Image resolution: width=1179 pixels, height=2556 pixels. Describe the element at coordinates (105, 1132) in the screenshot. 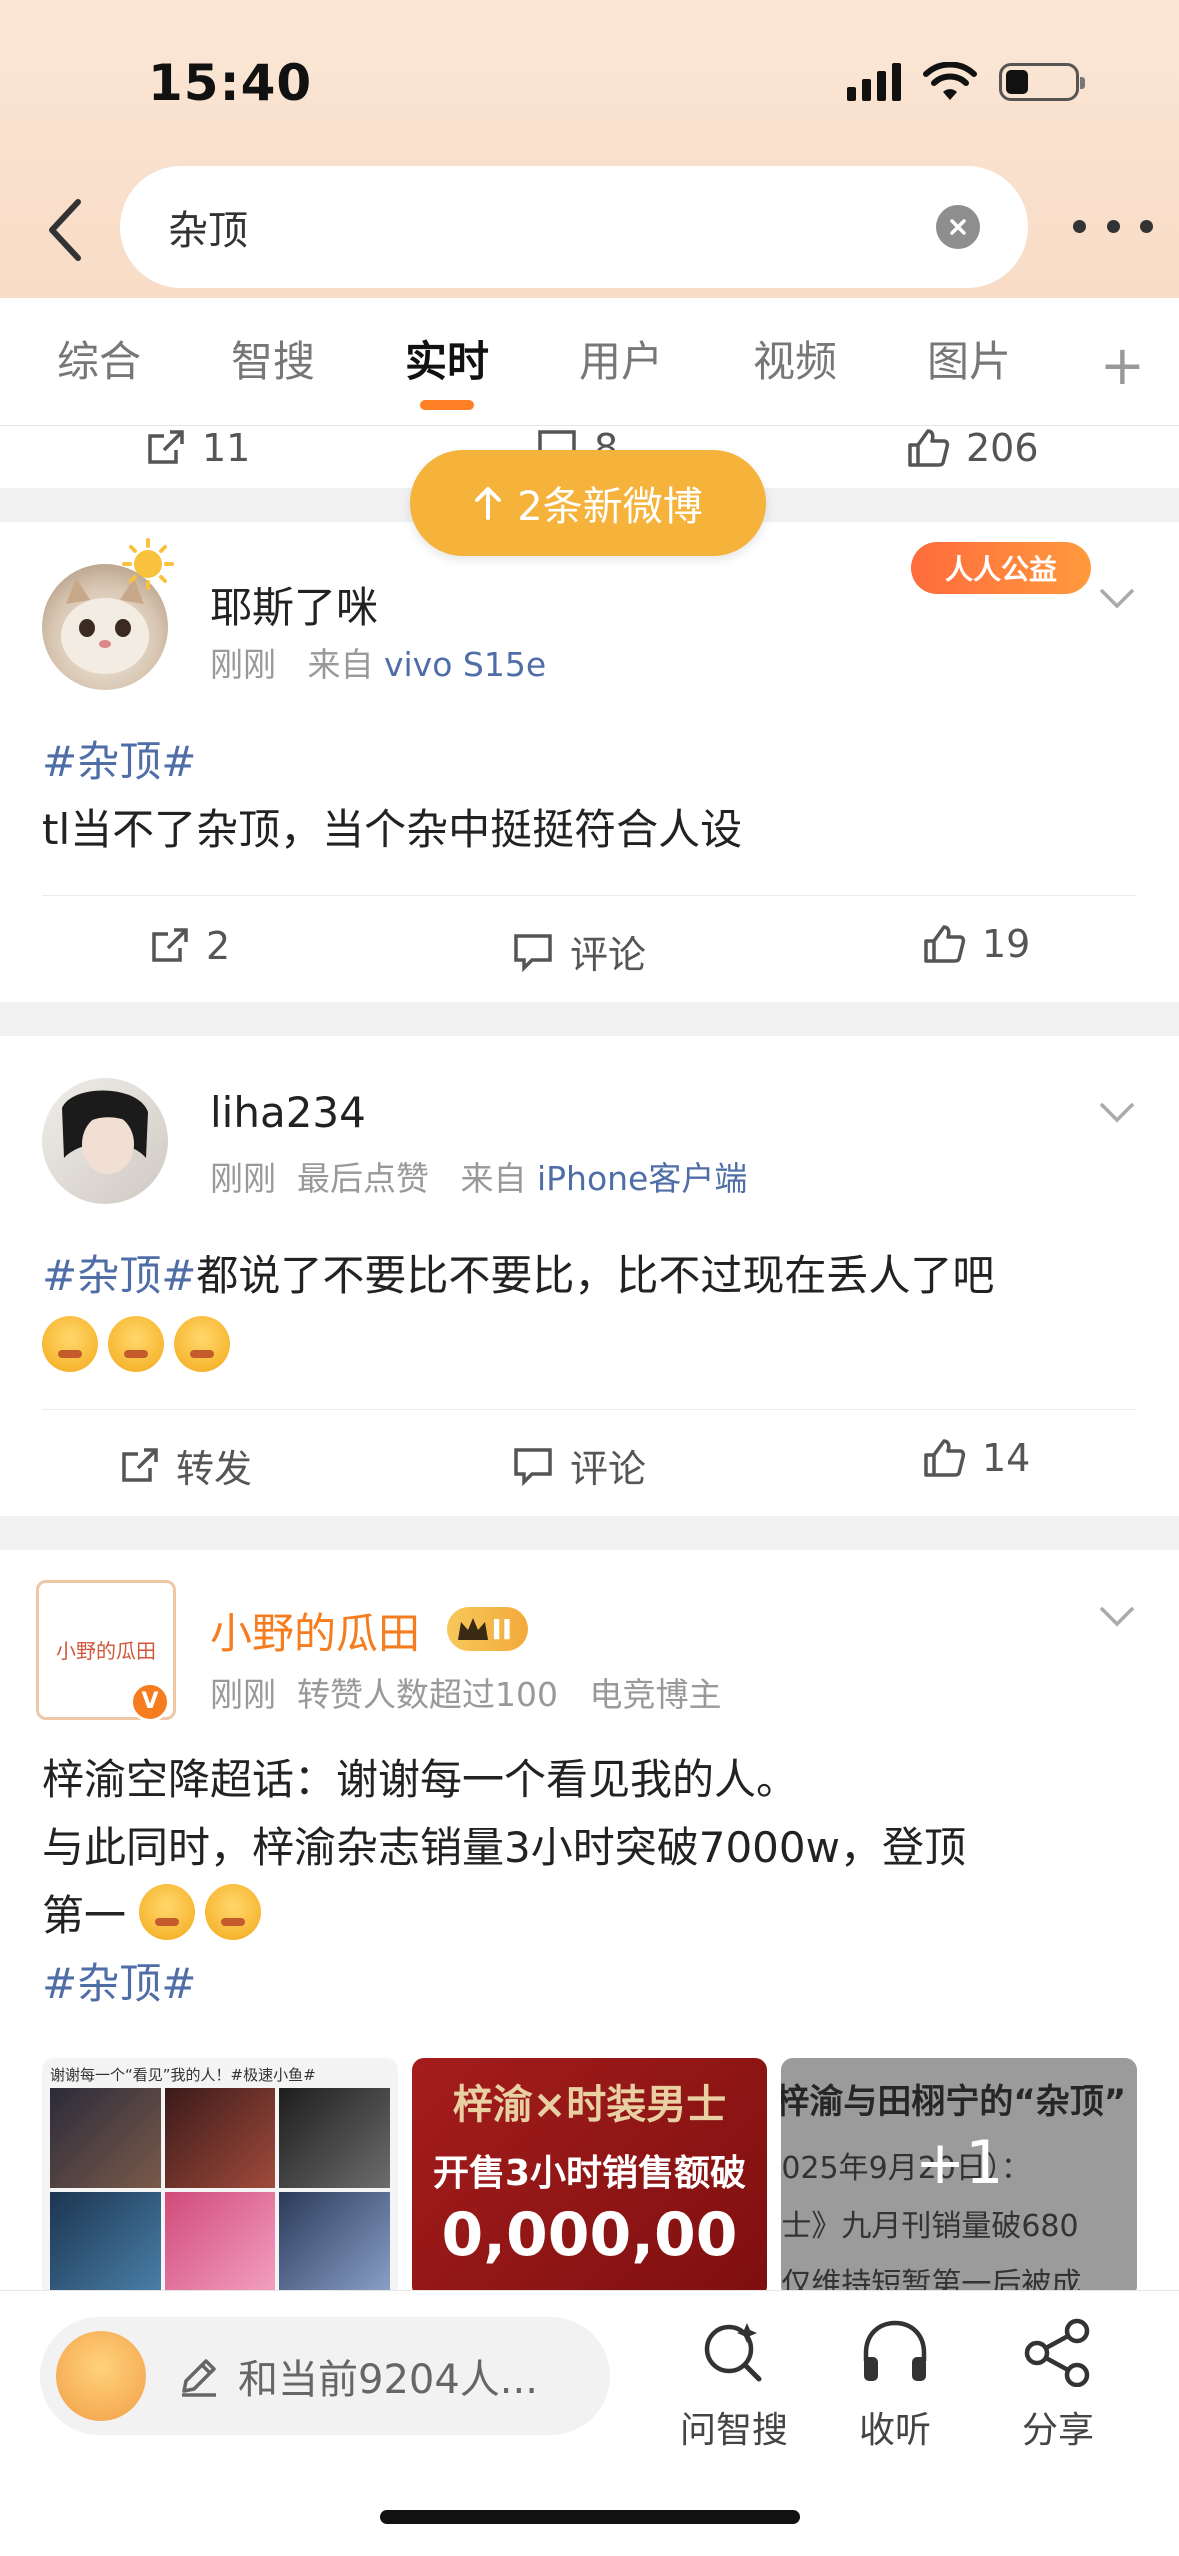

I see `person-avatar-icon` at that location.